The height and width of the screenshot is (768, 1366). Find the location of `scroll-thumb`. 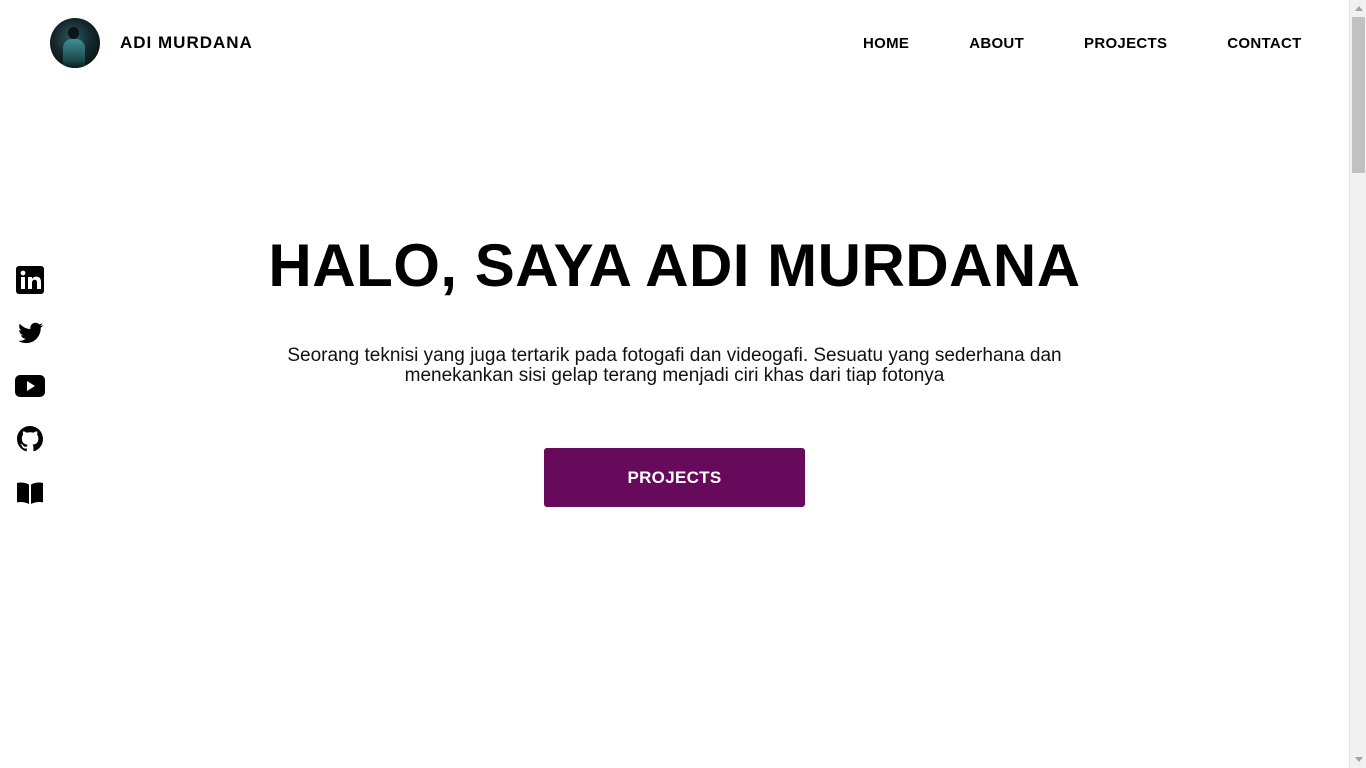

scroll-thumb is located at coordinates (1358, 95).